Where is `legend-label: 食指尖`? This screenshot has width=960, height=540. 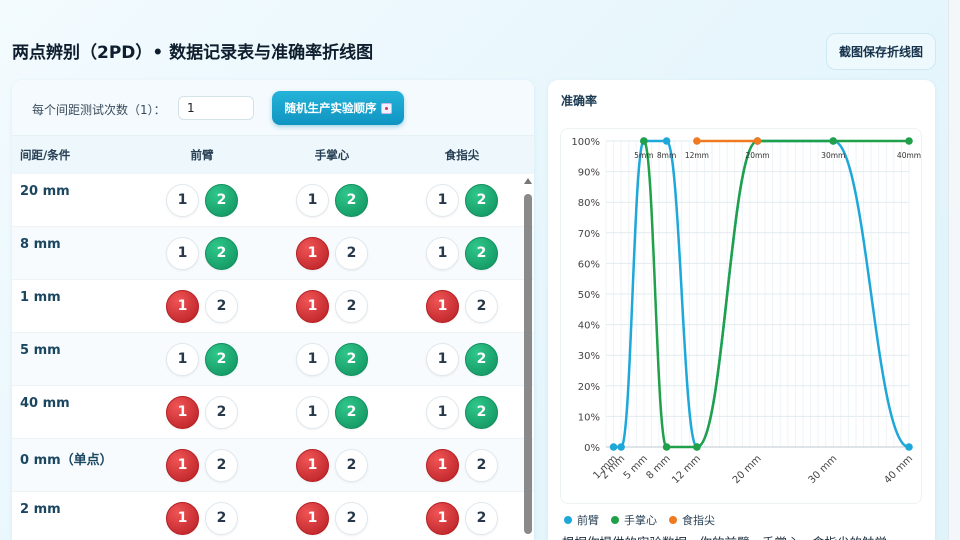 legend-label: 食指尖 is located at coordinates (698, 520).